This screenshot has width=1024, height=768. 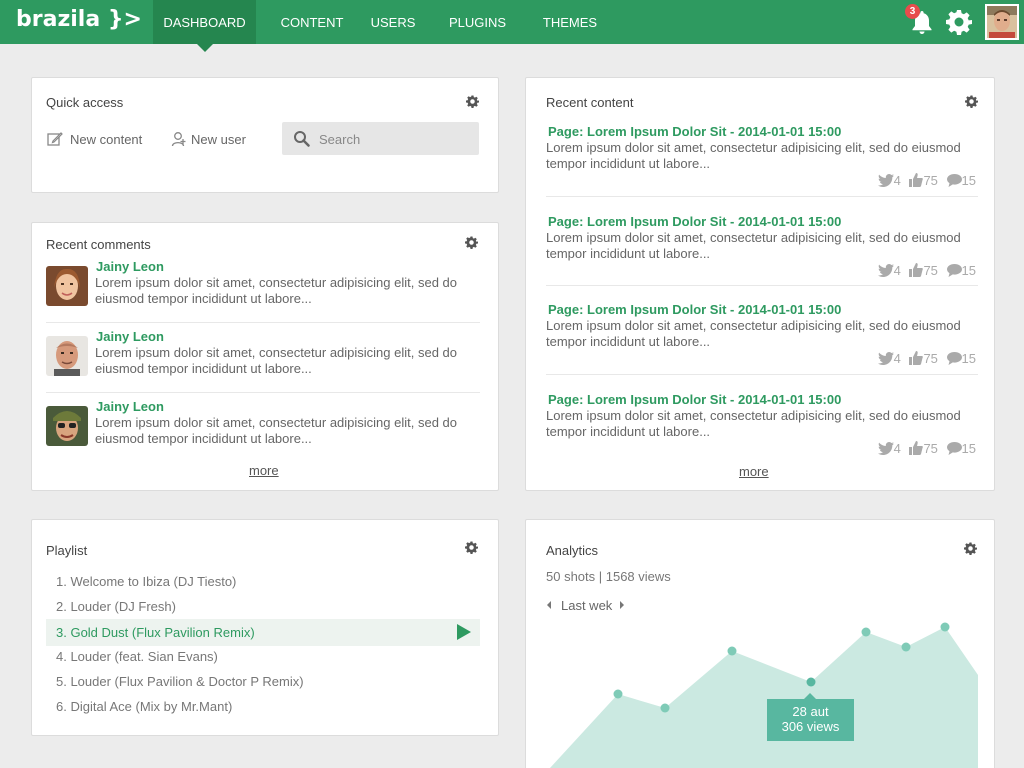 What do you see at coordinates (263, 632) in the screenshot?
I see `playlist-item-active: 3. Gold Dust (Flux Pavilion Remix)` at bounding box center [263, 632].